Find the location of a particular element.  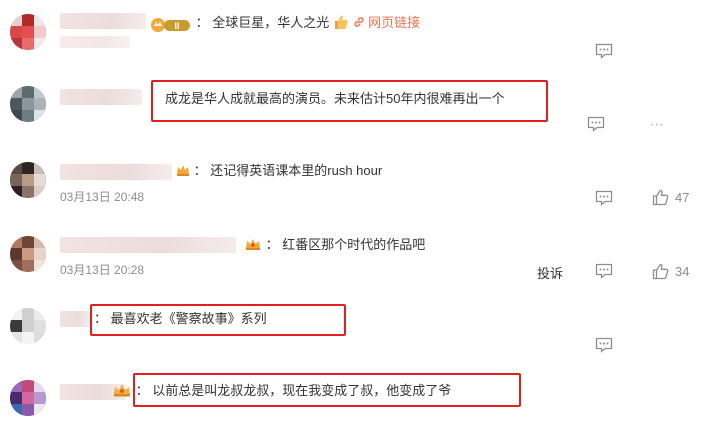

timestamp: 03月13日 20:48 is located at coordinates (102, 197).